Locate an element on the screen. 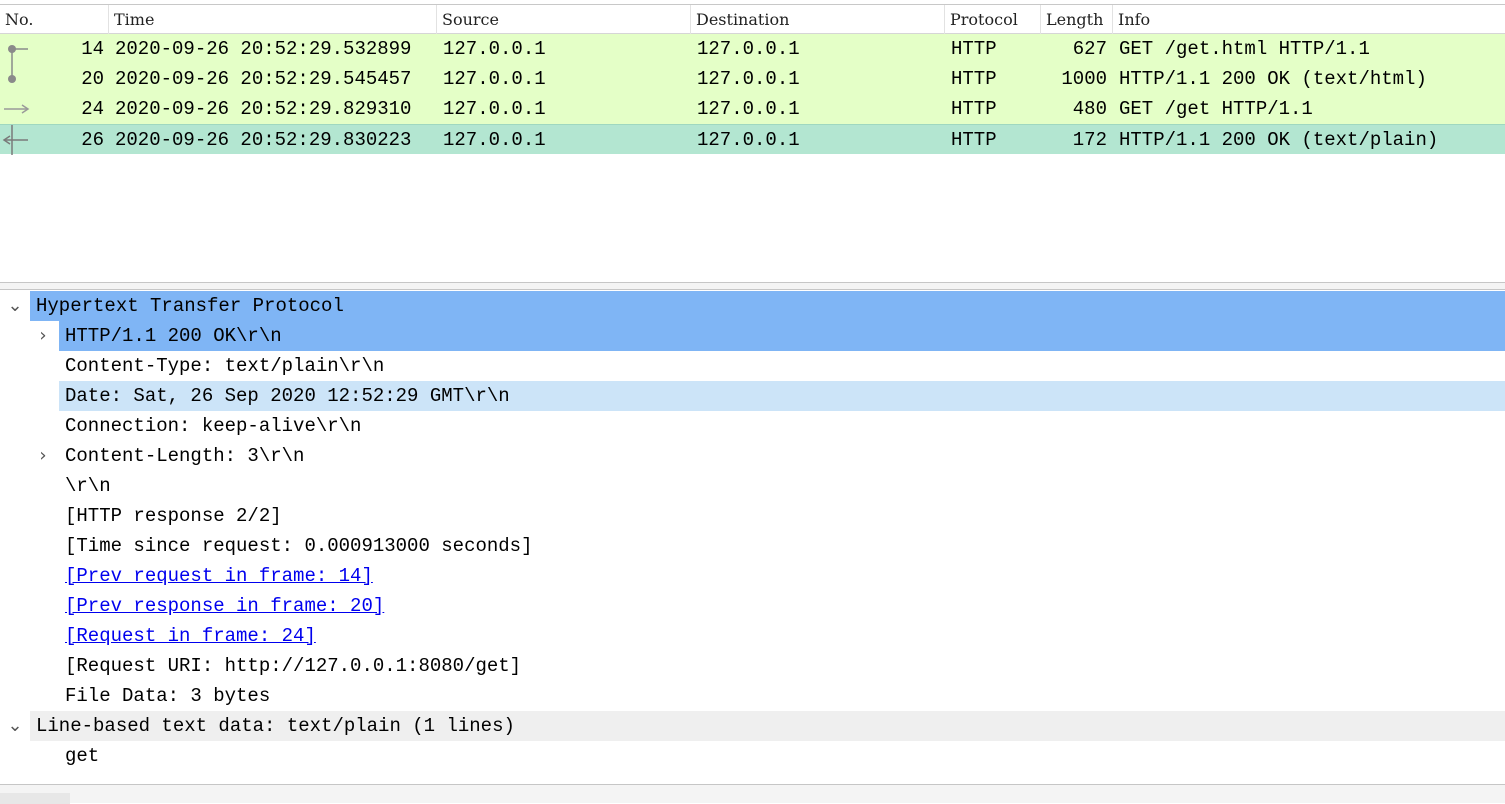 The width and height of the screenshot is (1505, 804). pane-splitter is located at coordinates (752, 286).